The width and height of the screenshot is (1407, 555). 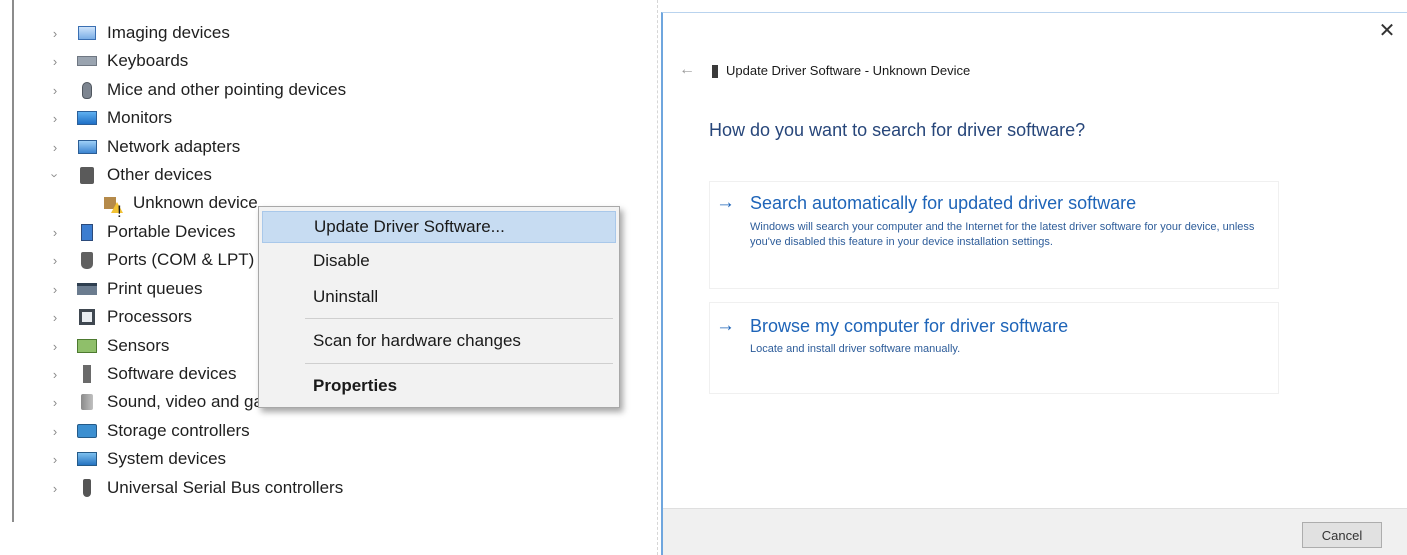 I want to click on system-devices-icon, so click(x=87, y=459).